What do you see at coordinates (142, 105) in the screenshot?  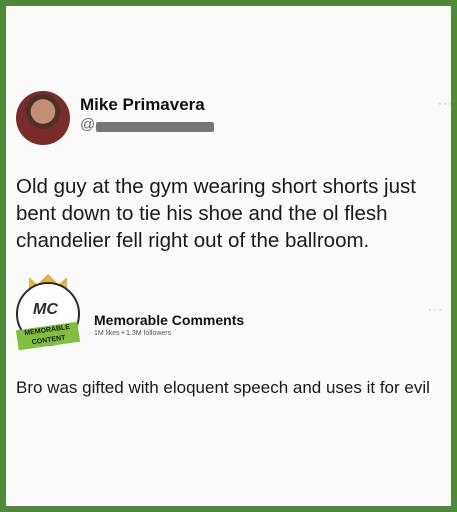 I see `tweet-author-name: Mike Primavera` at bounding box center [142, 105].